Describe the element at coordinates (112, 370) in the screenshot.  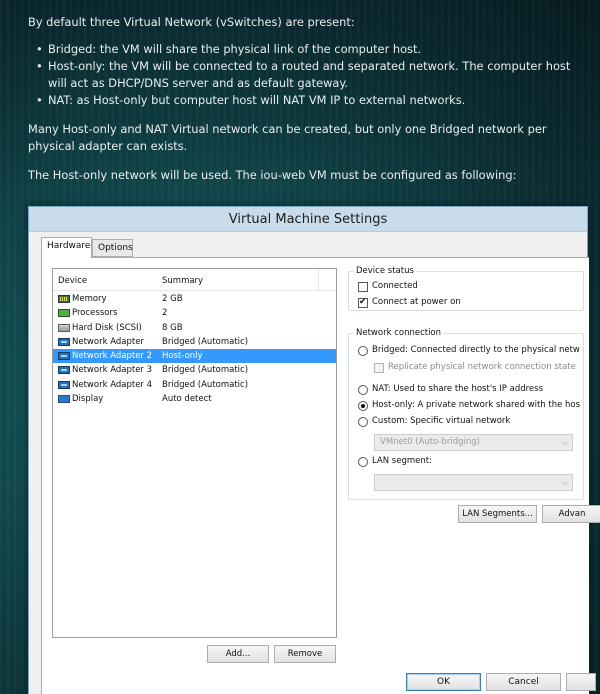
I see `device-name: Network Adapter 3` at that location.